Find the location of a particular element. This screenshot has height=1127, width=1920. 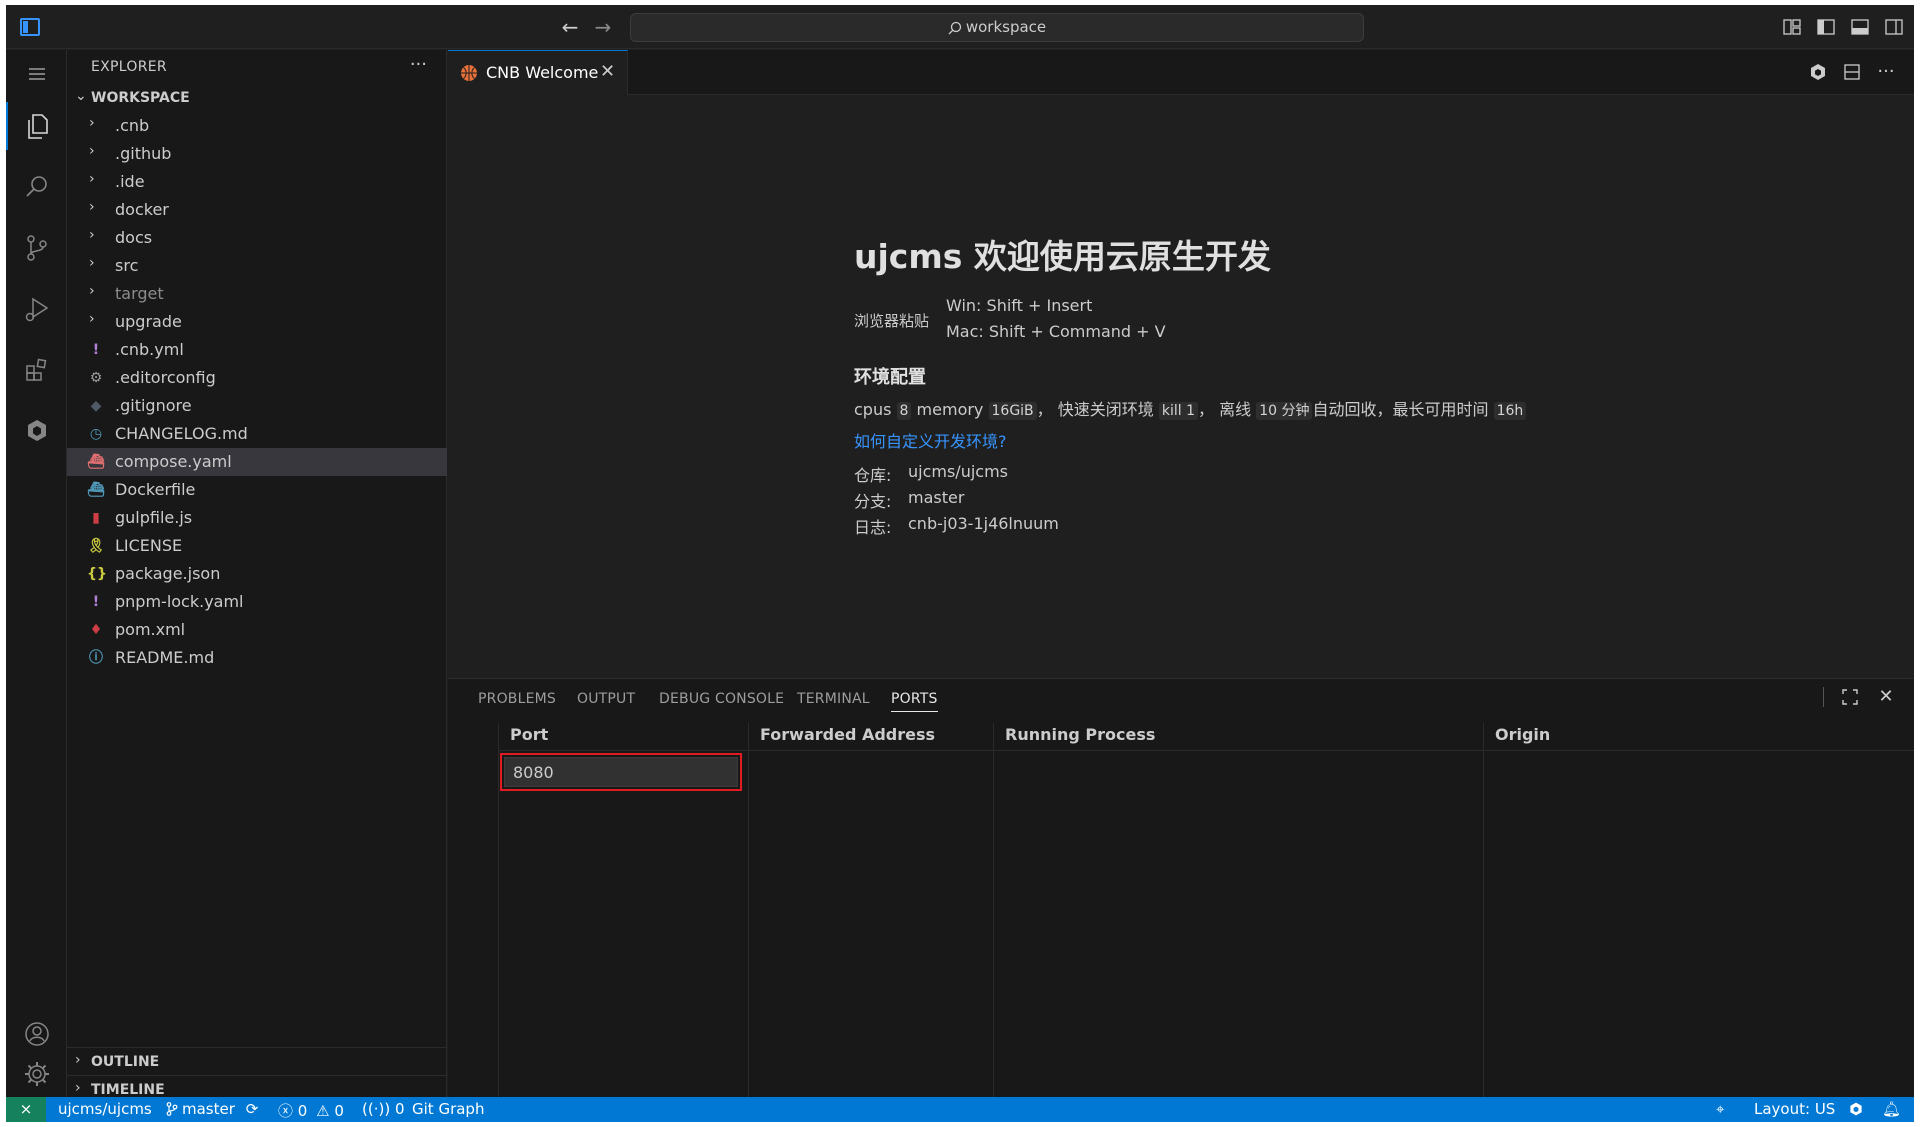

workspace-section-header: ⌄ WORKSPACE is located at coordinates (257, 99).